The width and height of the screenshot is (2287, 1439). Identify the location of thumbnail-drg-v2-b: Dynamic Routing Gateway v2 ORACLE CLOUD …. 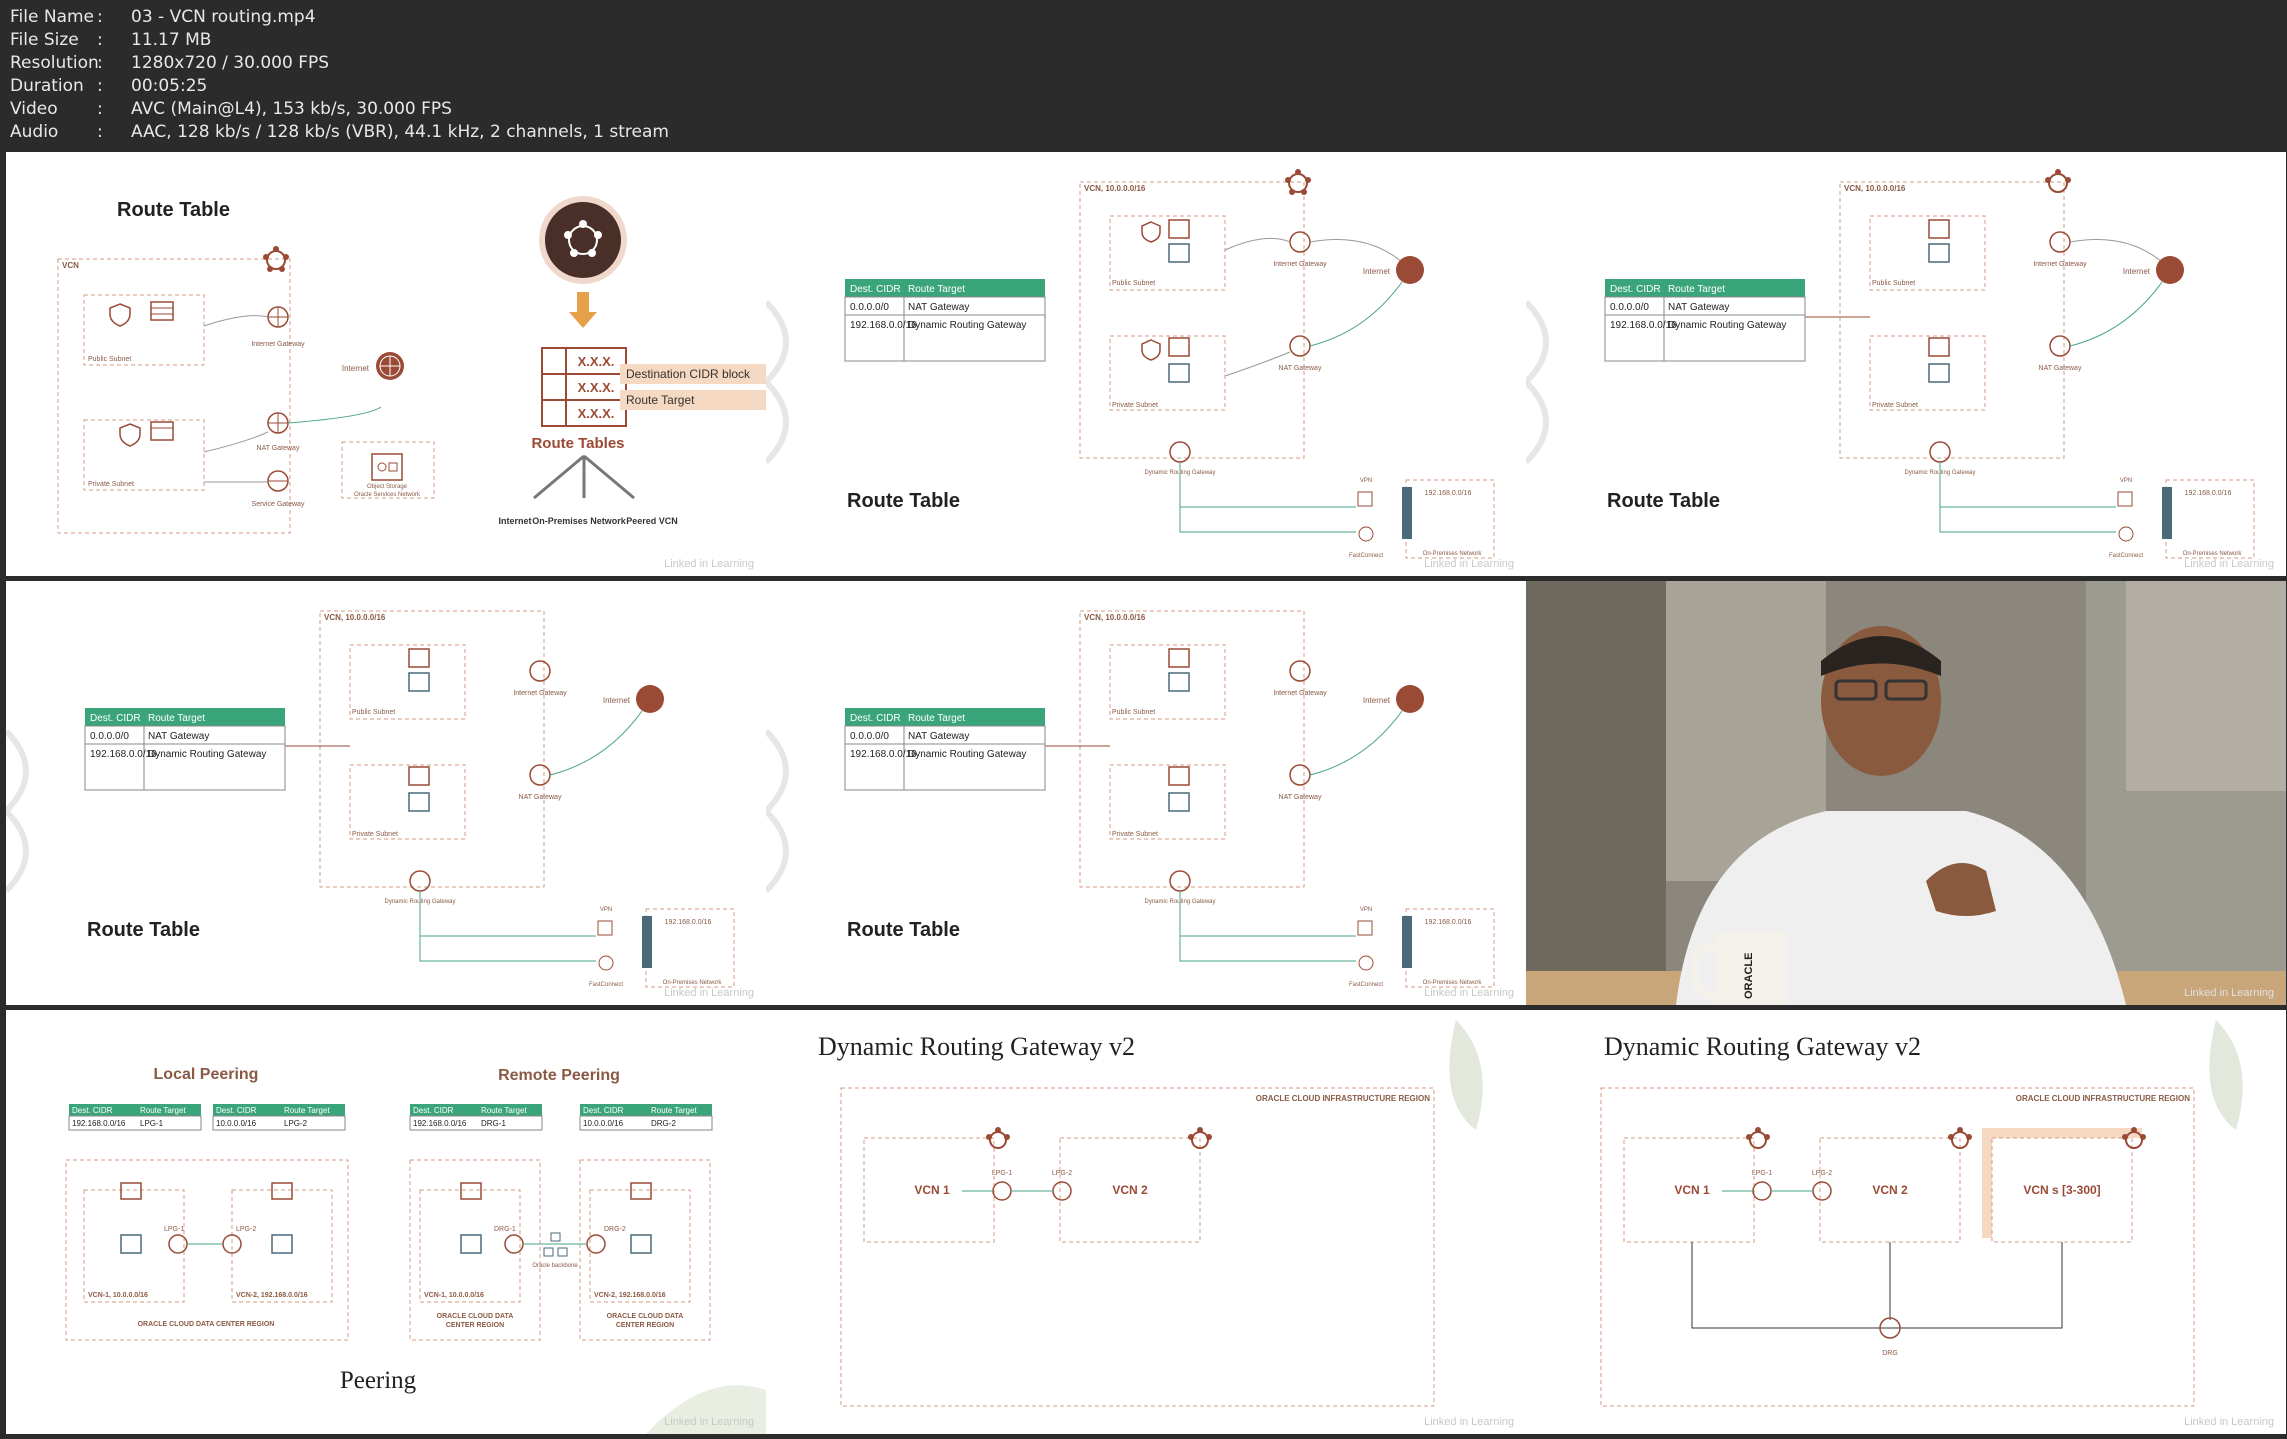
(1906, 1222).